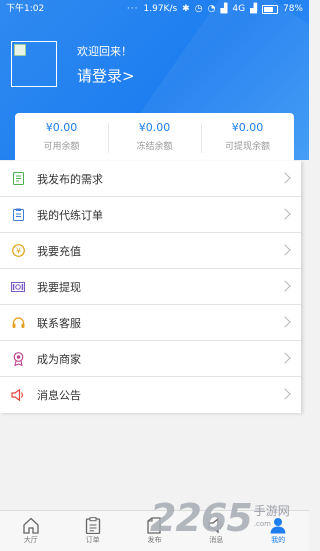 The height and width of the screenshot is (551, 320). Describe the element at coordinates (150, 395) in the screenshot. I see `menu-item-announcements: 消息公告` at that location.